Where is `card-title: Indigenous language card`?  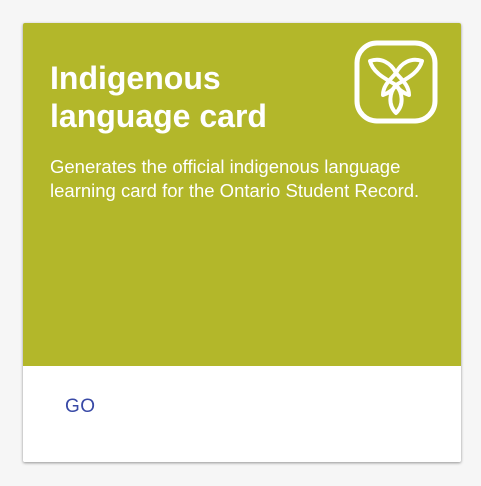 card-title: Indigenous language card is located at coordinates (158, 97).